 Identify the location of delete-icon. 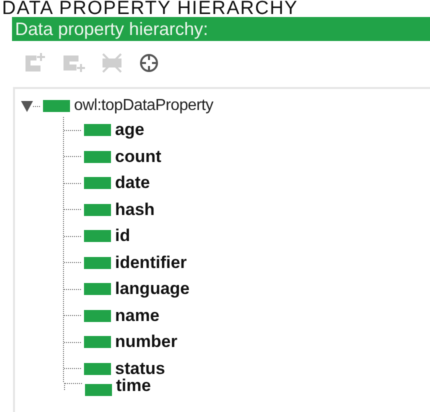
(112, 63).